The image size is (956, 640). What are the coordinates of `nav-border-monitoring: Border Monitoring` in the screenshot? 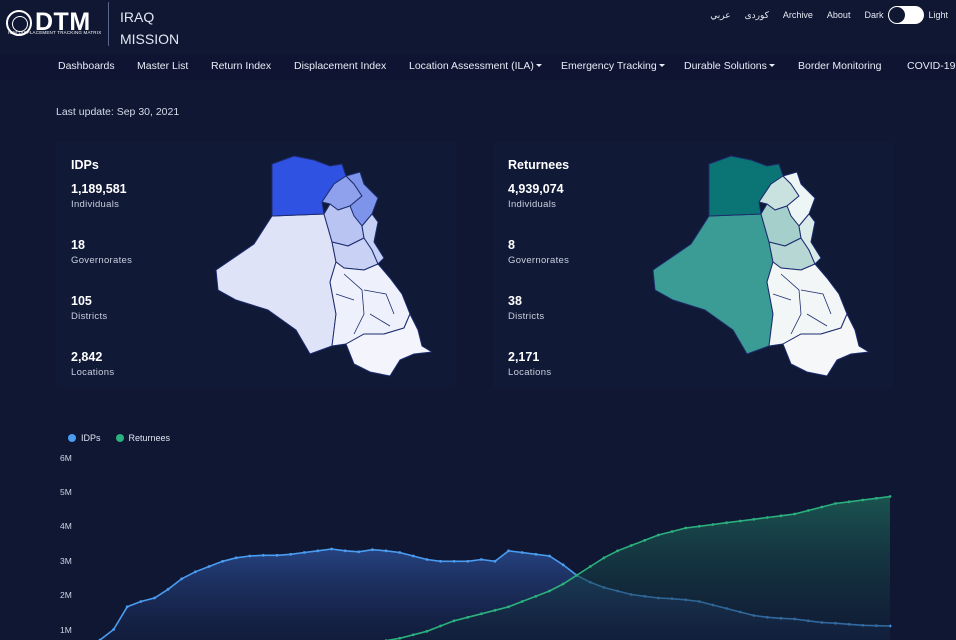 It's located at (839, 66).